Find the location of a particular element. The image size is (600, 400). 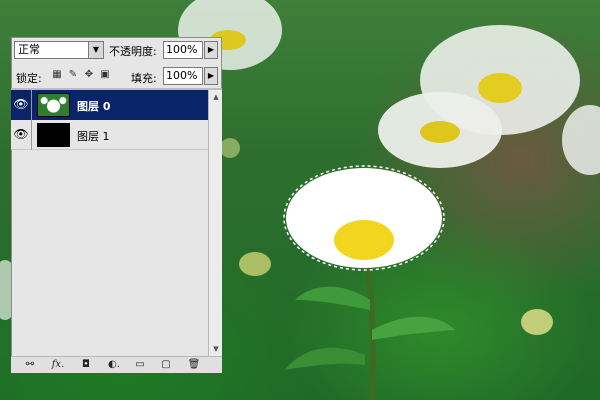

layers-bottom-toolbar: ⚯ fx. ◘ ◐. ▭ ▢ 🗑 is located at coordinates (116, 364).